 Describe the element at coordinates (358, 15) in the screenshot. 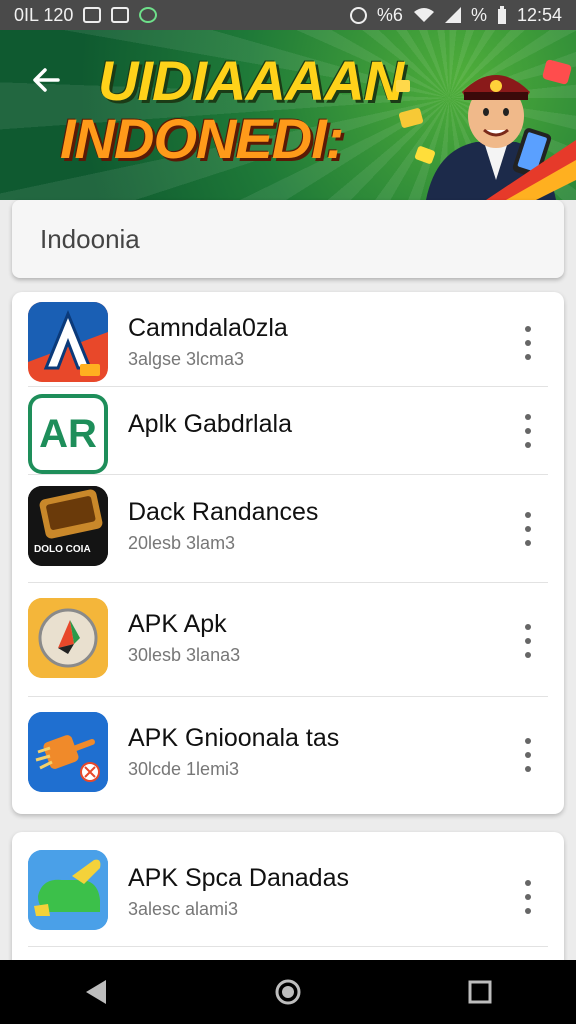

I see `location-icon` at that location.